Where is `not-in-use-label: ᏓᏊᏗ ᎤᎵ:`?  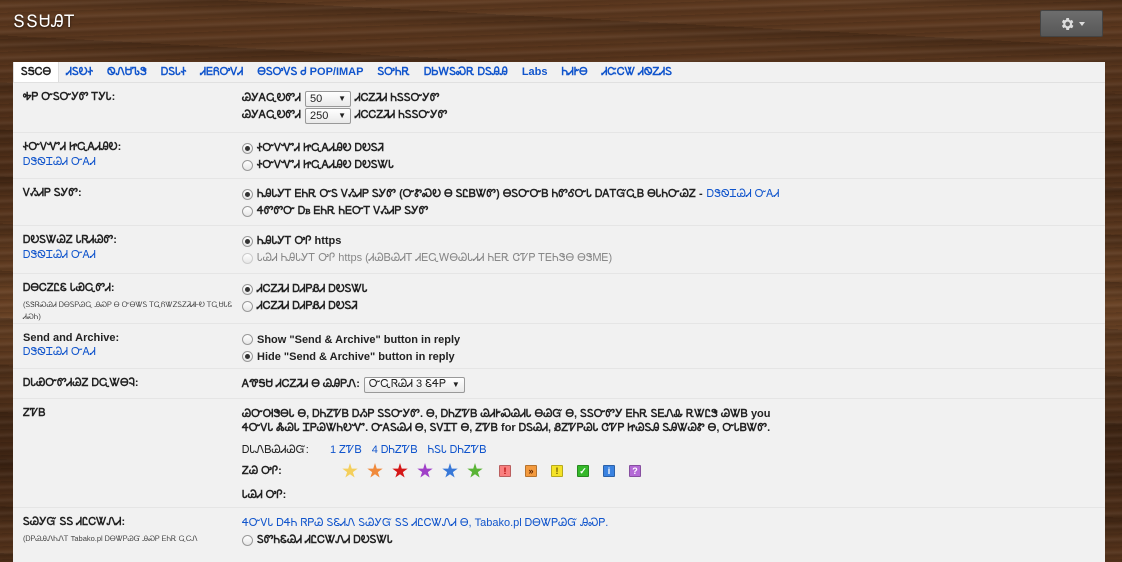
not-in-use-label: ᏓᏊᏗ ᎤᎵ: is located at coordinates (264, 495).